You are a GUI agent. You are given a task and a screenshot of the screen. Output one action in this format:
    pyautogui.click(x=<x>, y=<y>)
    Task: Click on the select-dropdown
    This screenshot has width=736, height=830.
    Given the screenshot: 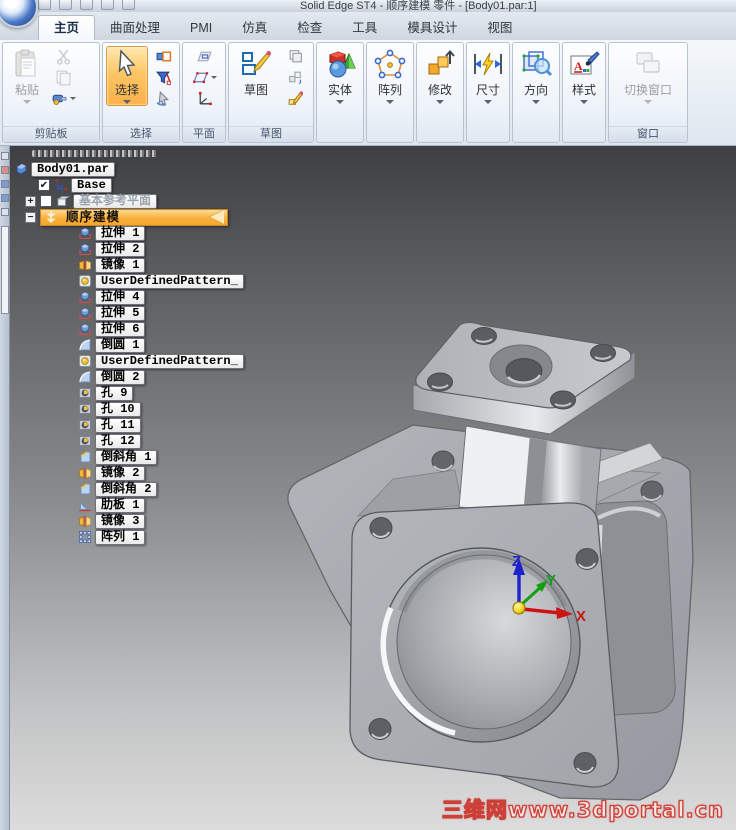 What is the action you would take?
    pyautogui.click(x=127, y=102)
    